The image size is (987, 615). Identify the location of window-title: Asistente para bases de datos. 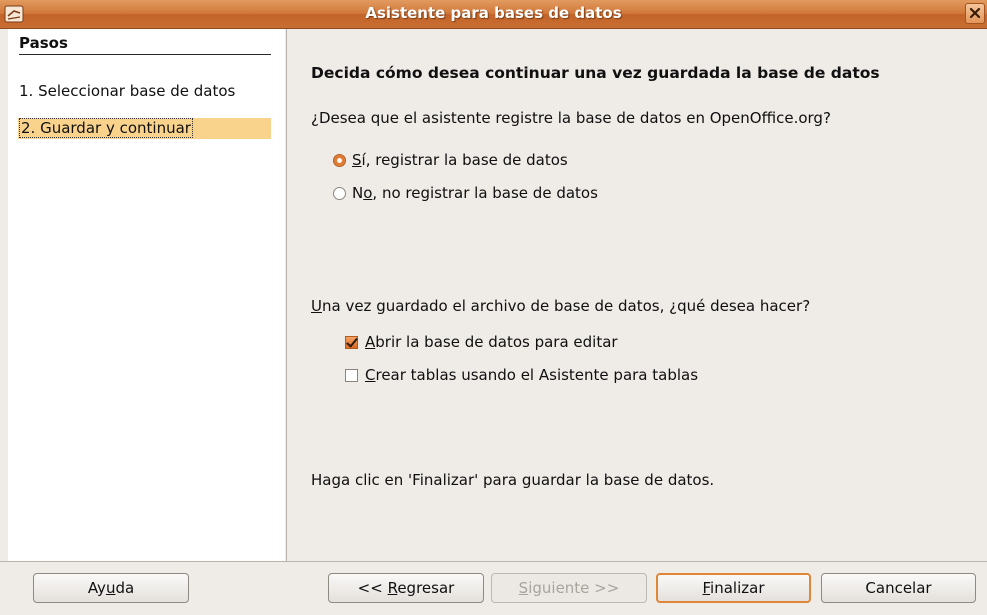
(493, 13).